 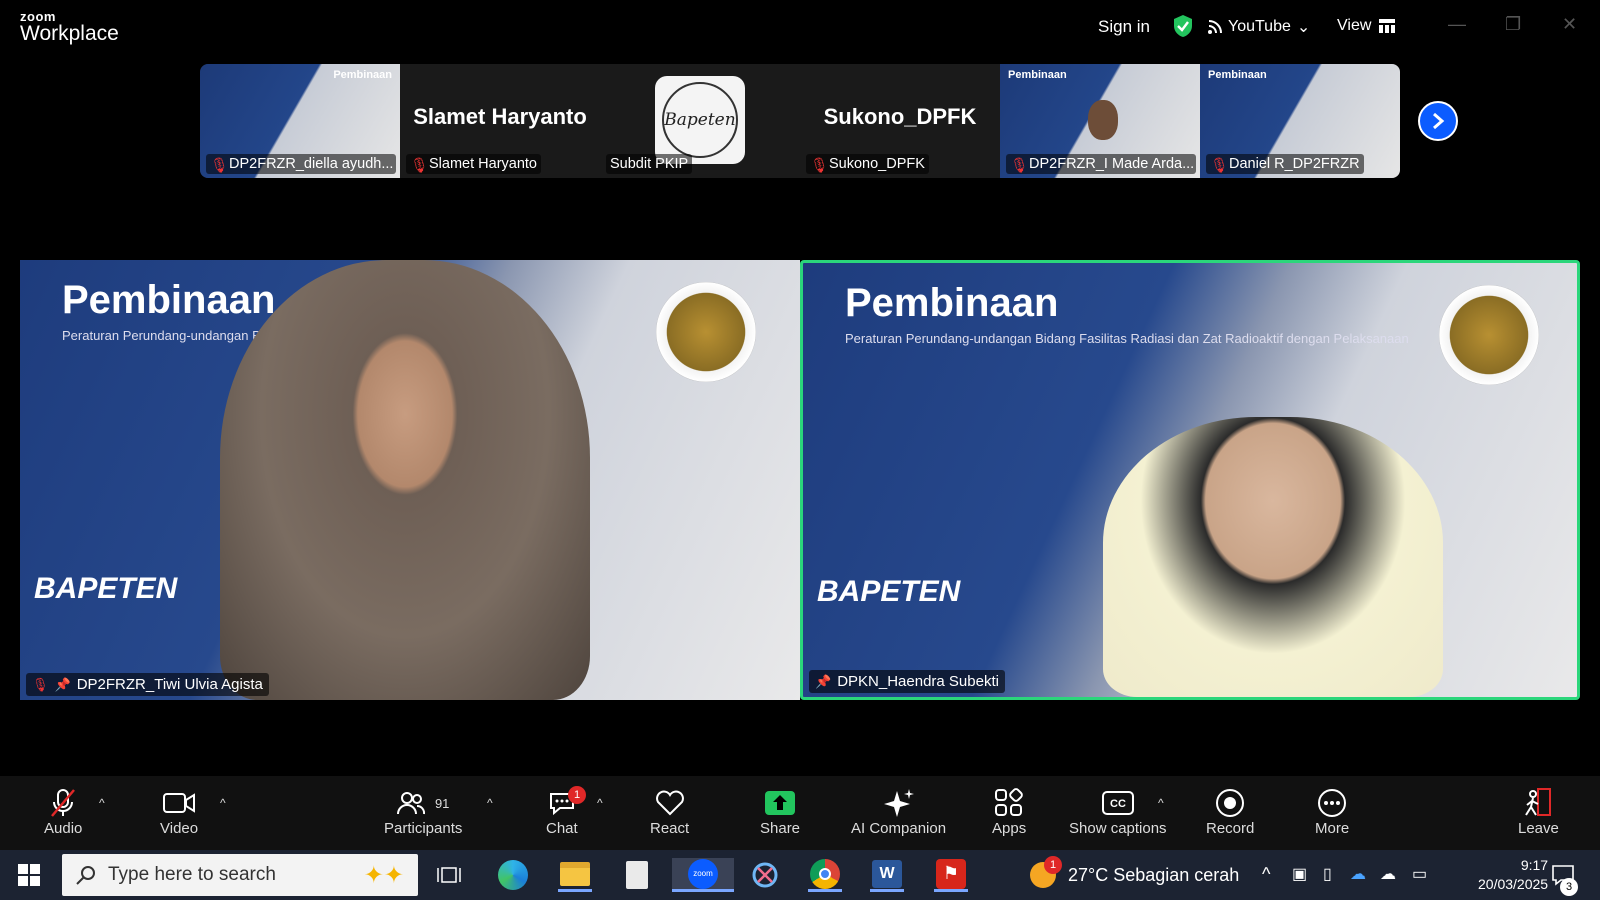 I want to click on share-screen-button: Share, so click(x=780, y=811).